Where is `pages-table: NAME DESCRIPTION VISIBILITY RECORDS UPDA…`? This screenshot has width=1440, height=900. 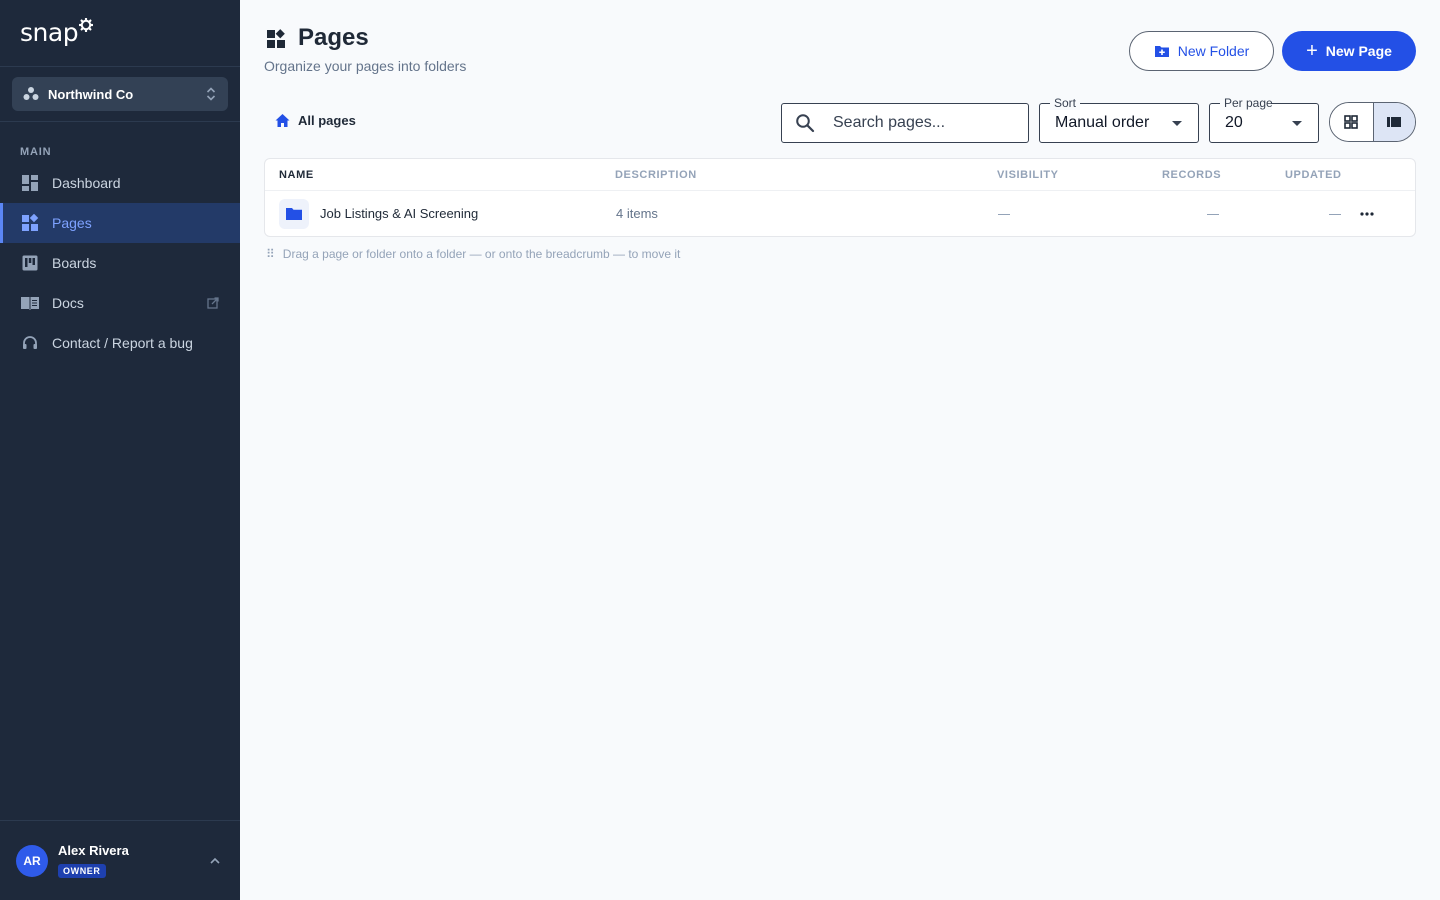
pages-table: NAME DESCRIPTION VISIBILITY RECORDS UPDA… is located at coordinates (840, 197).